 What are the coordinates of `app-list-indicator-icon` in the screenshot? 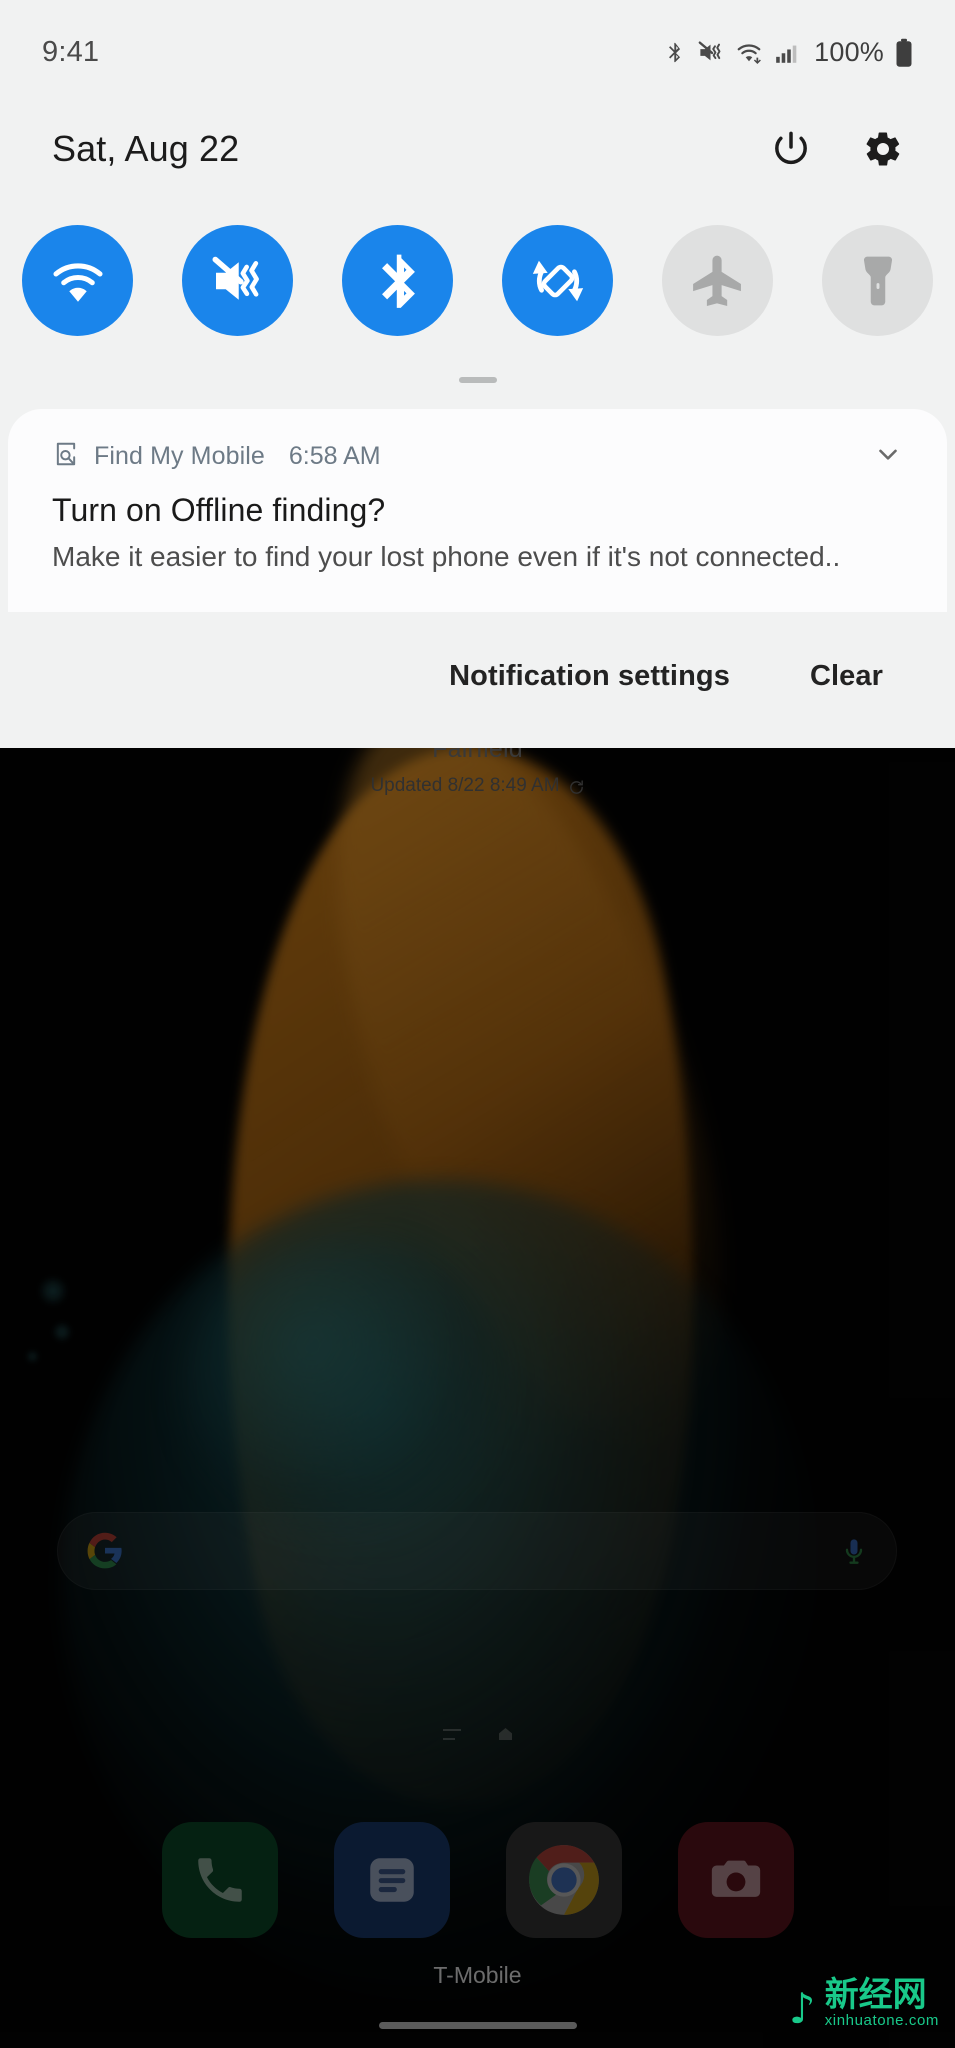 It's located at (452, 1734).